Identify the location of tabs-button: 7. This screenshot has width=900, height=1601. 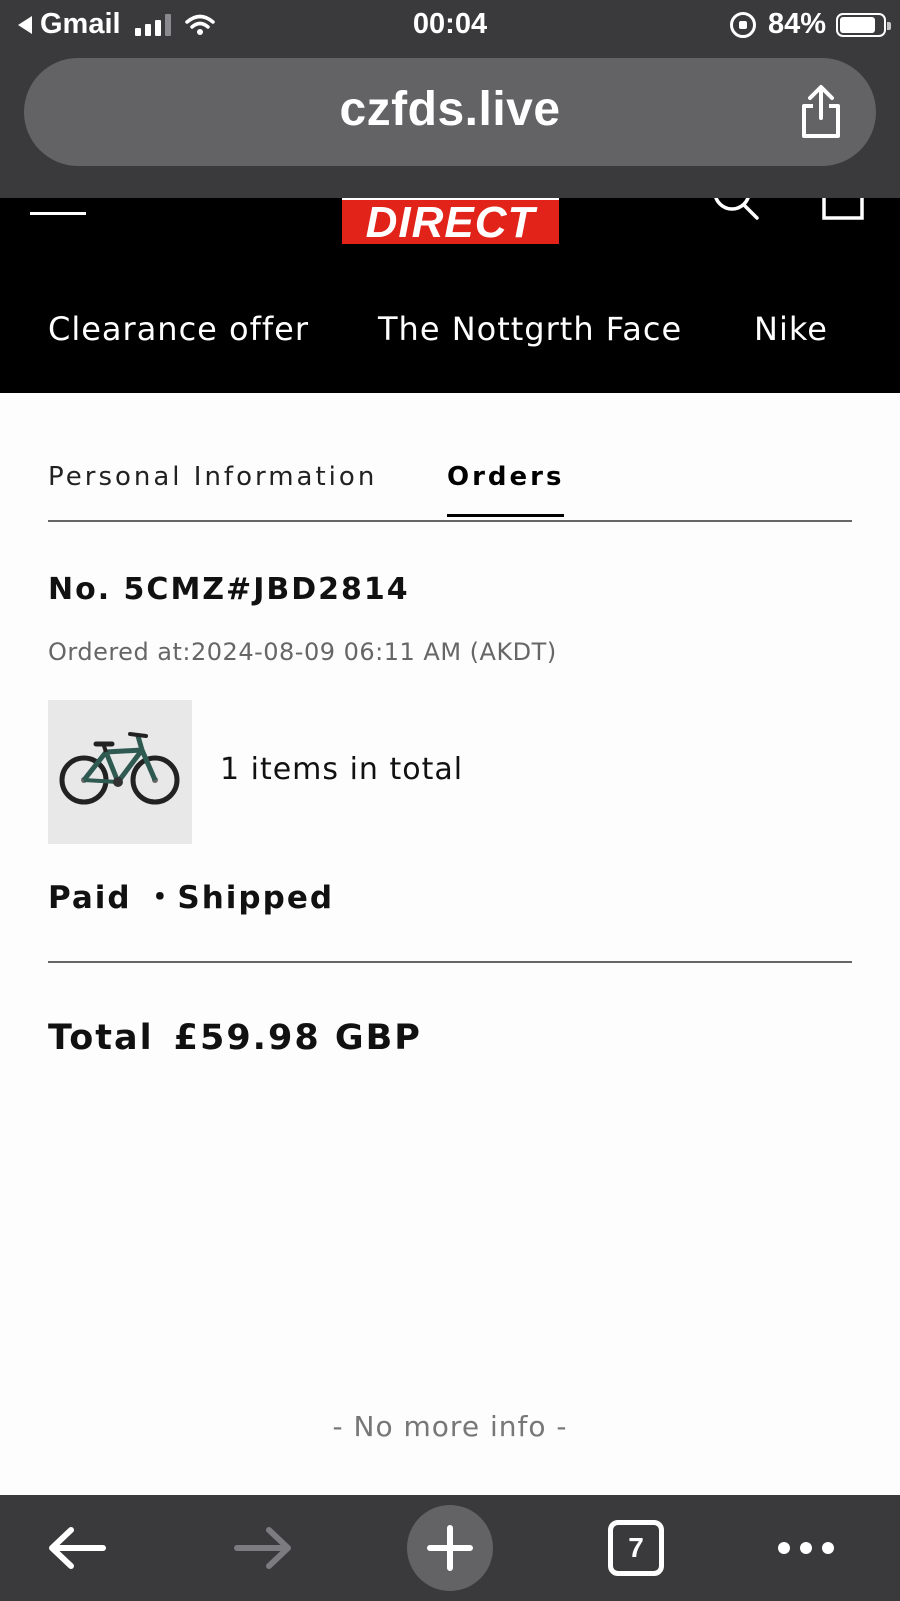
(636, 1548).